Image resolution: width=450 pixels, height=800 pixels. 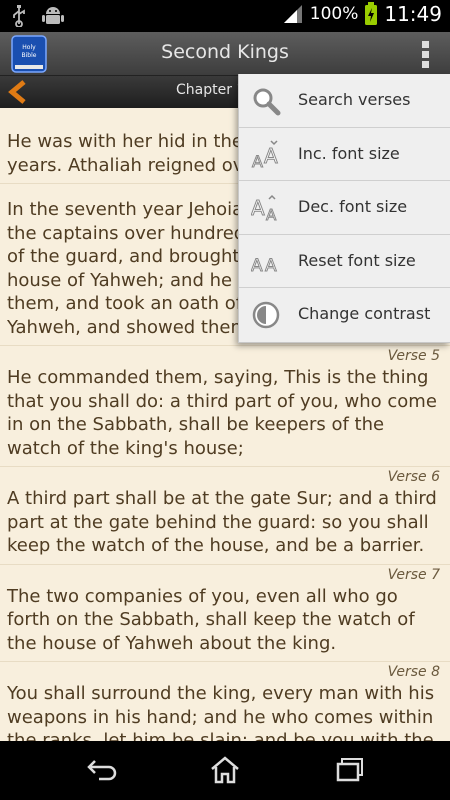 I want to click on android-debug-icon, so click(x=53, y=15).